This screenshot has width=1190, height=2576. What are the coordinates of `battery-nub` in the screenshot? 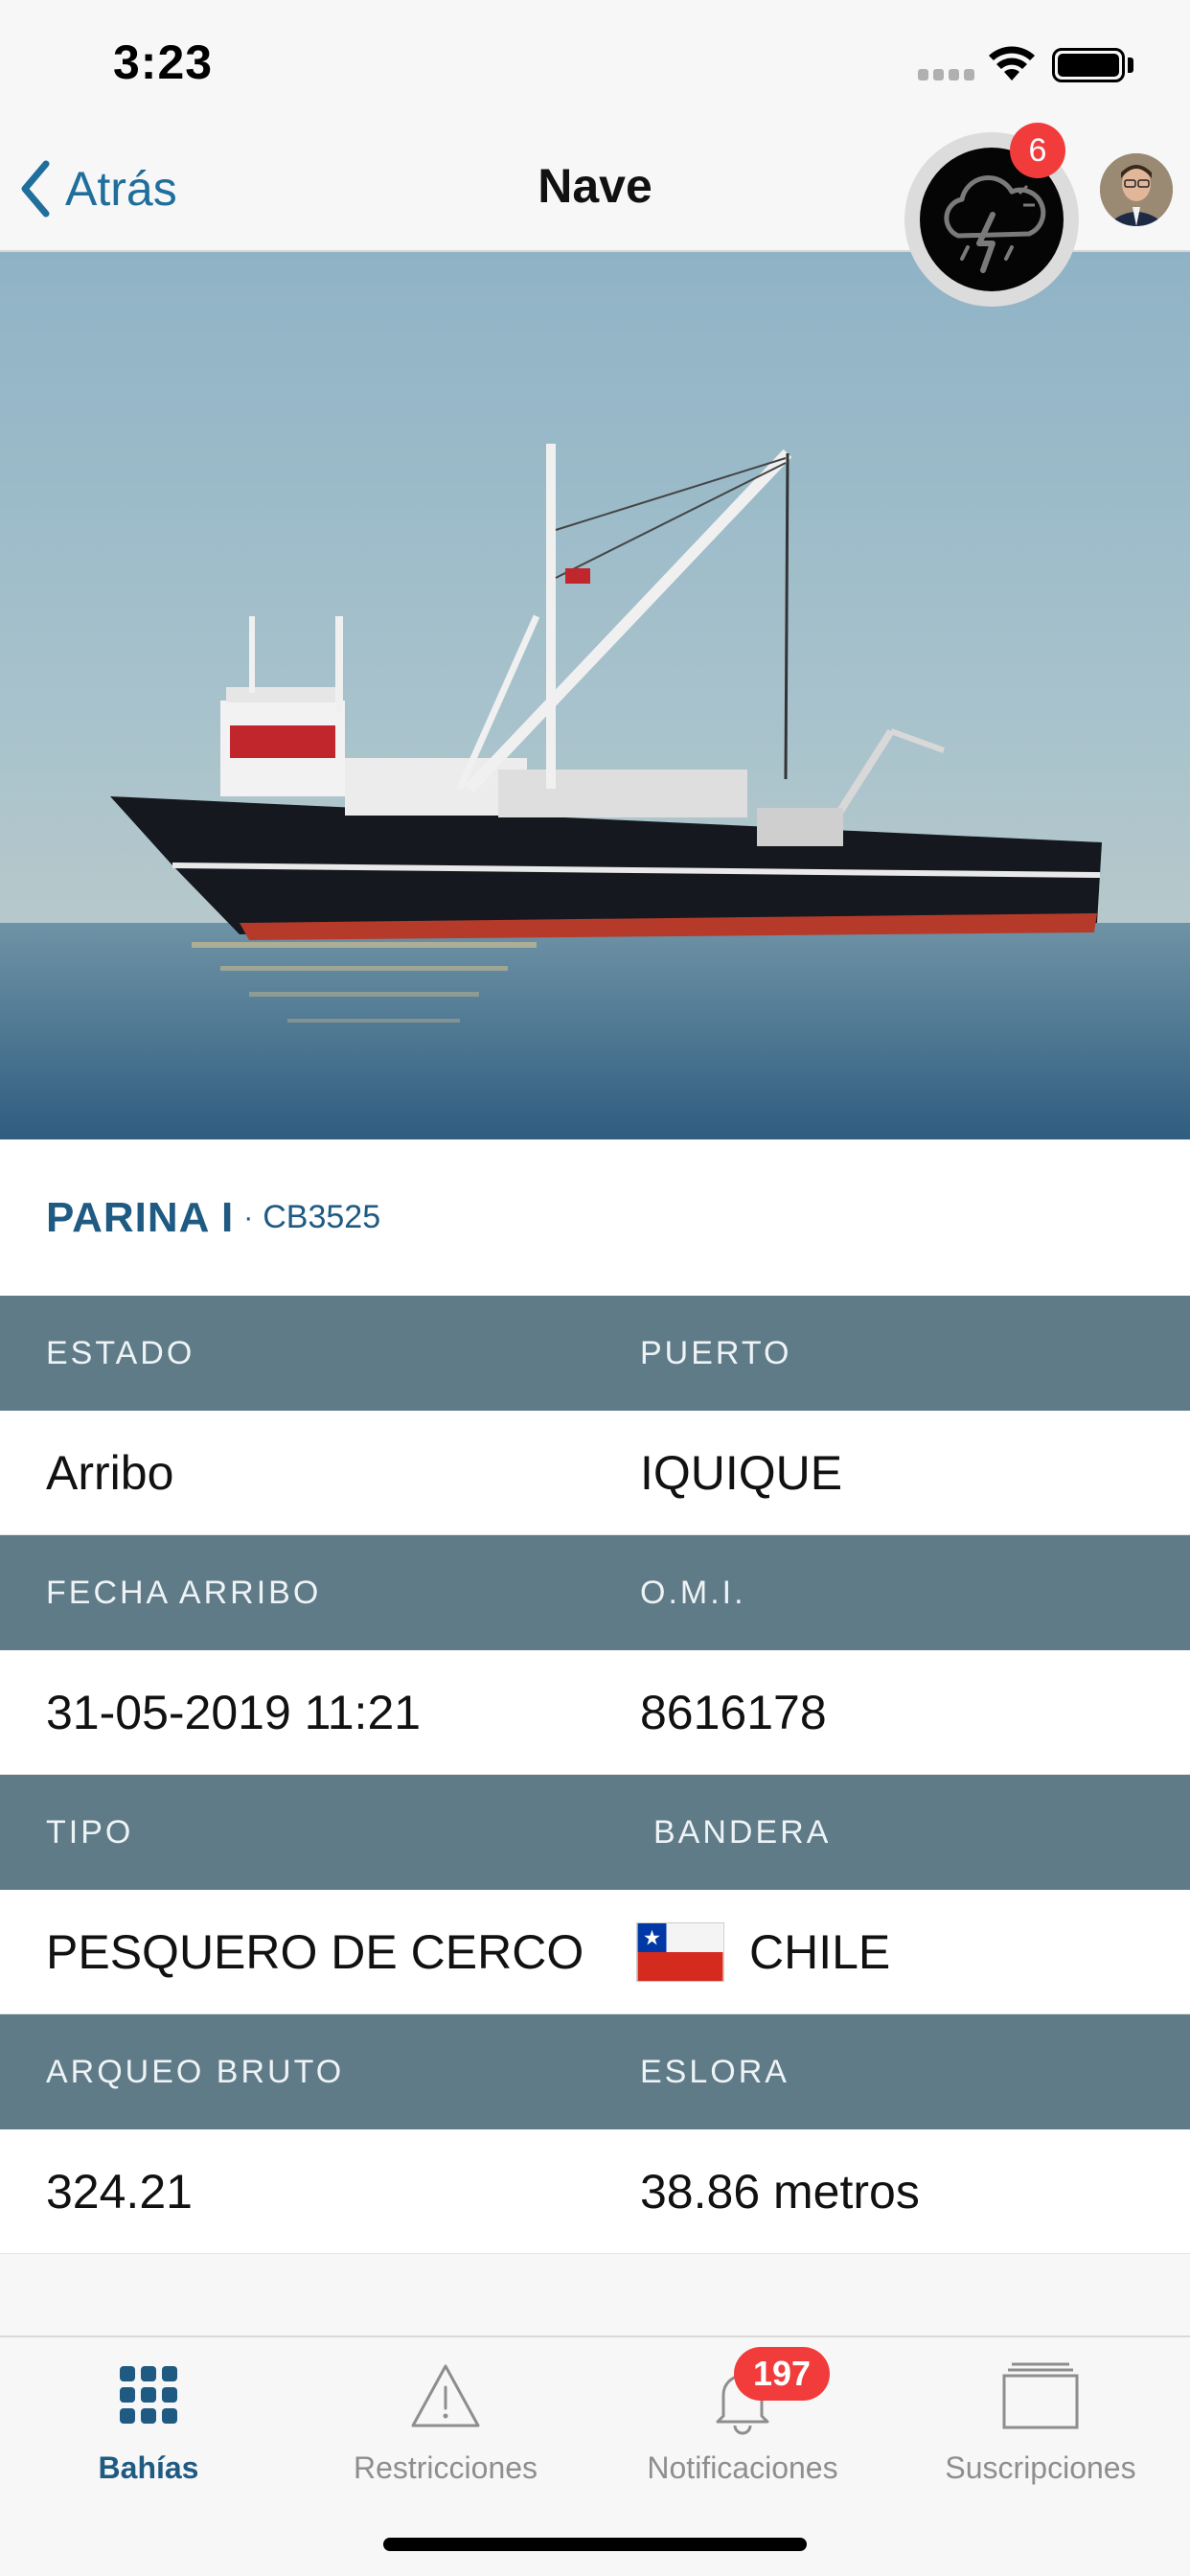 It's located at (1131, 65).